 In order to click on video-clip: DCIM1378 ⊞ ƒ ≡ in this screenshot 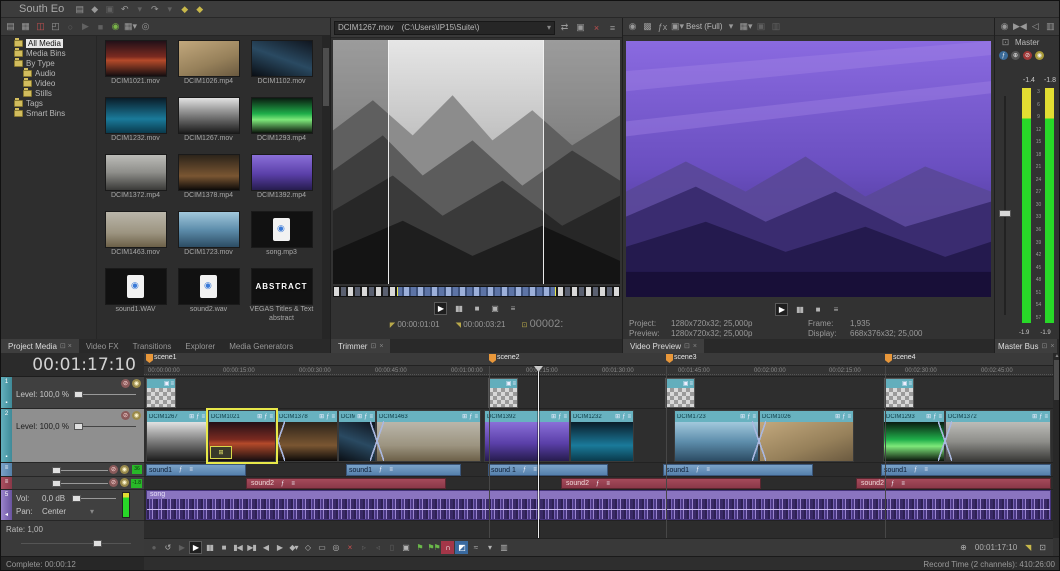, I will do `click(307, 436)`.